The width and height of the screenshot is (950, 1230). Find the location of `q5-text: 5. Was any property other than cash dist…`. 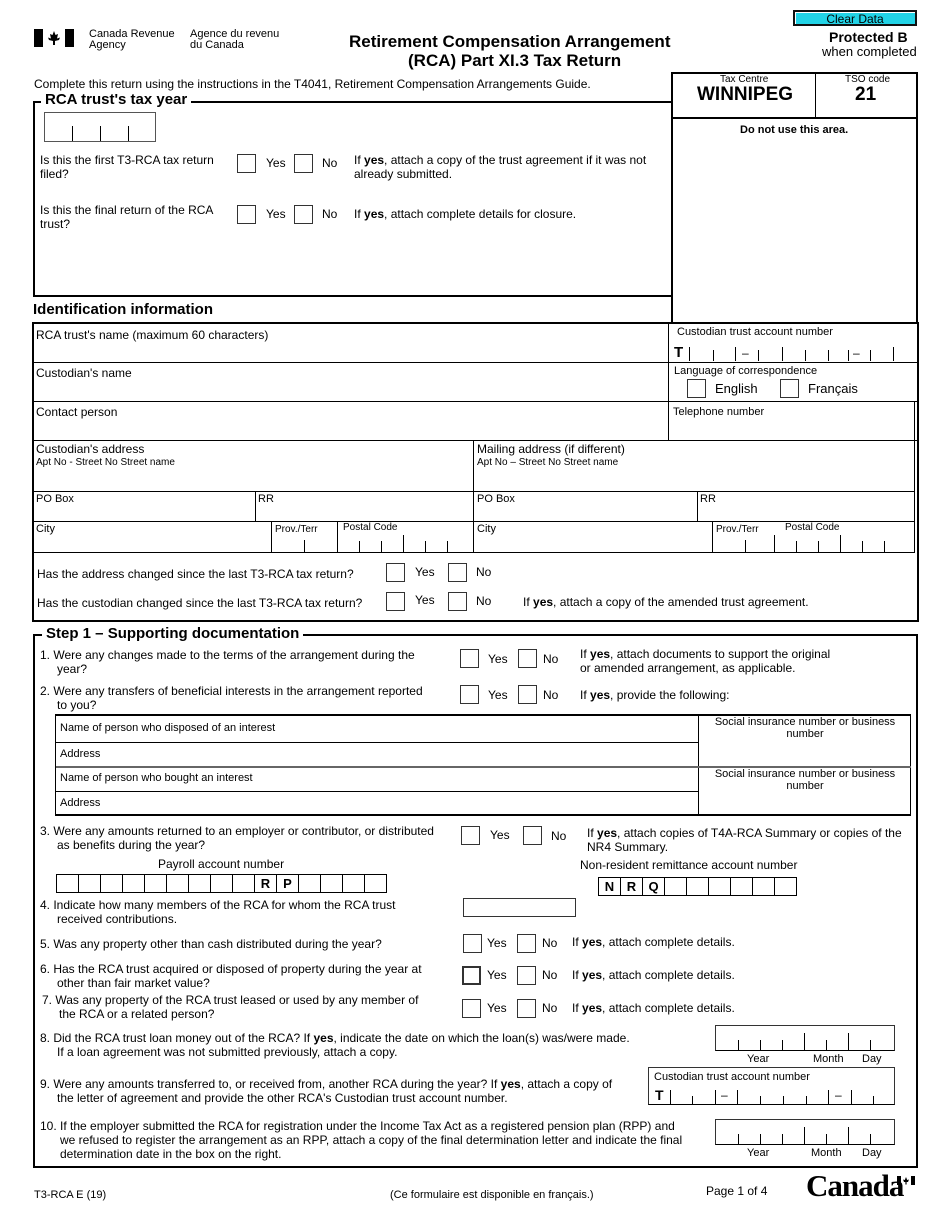

q5-text: 5. Was any property other than cash dist… is located at coordinates (211, 944).